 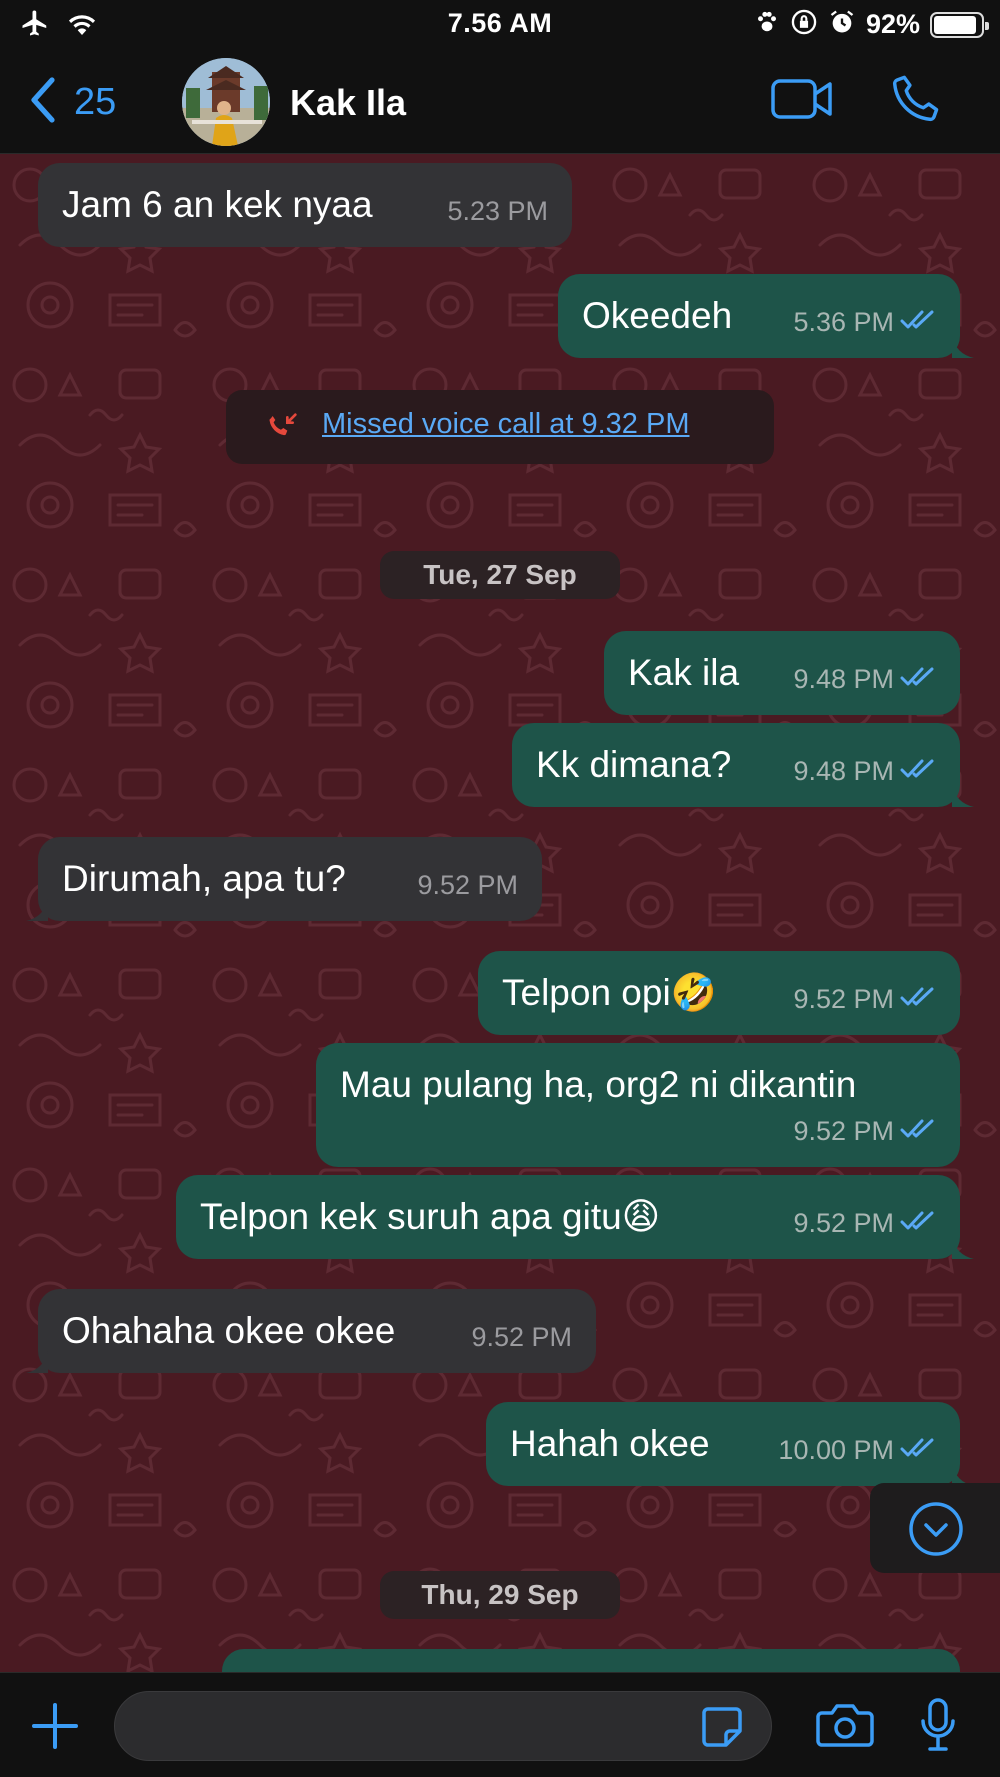 I want to click on message-outgoing: Mau pulang ha, org2 ni dikantin 9.52 PM, so click(x=638, y=1105).